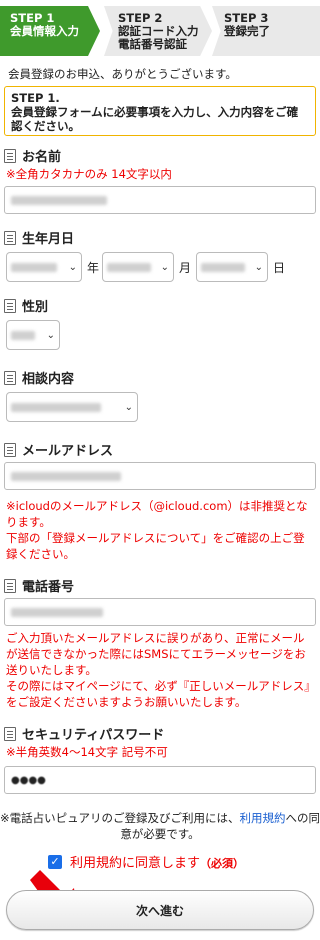  I want to click on birth-month-select: ⌄, so click(138, 267).